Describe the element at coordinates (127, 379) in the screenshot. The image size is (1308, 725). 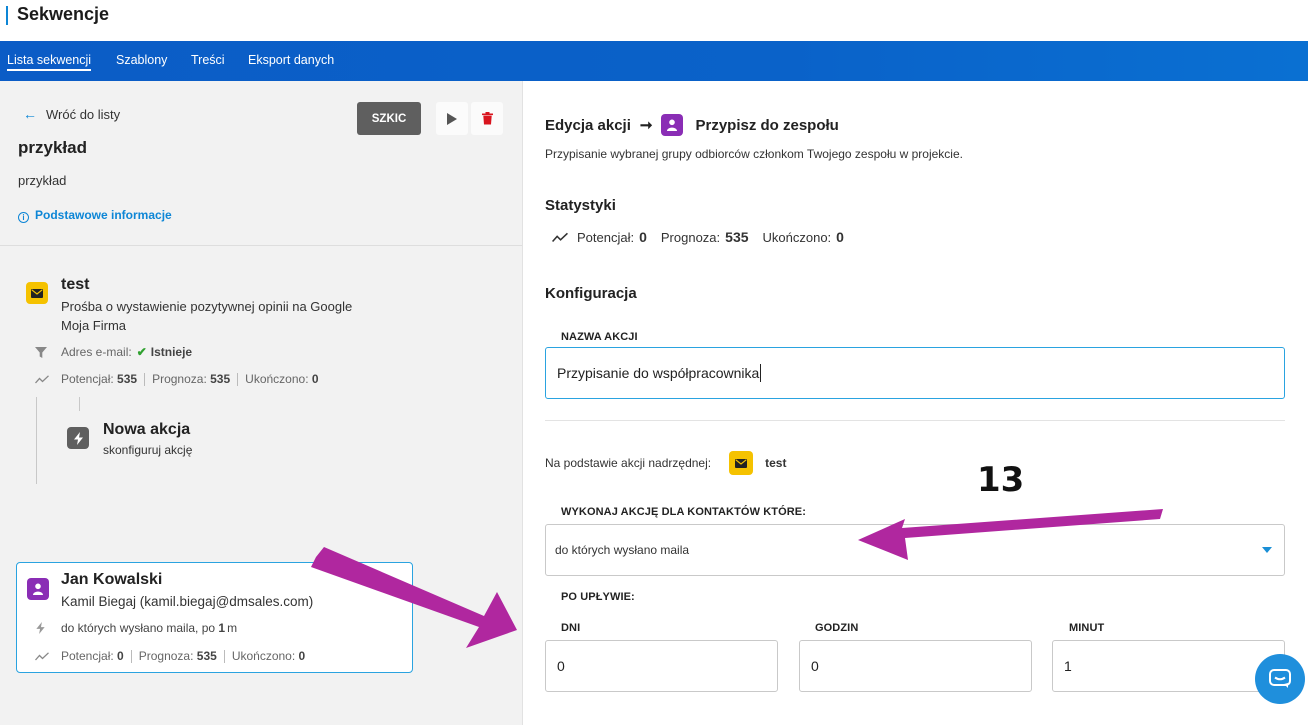
I see `potencjal-value: 535` at that location.